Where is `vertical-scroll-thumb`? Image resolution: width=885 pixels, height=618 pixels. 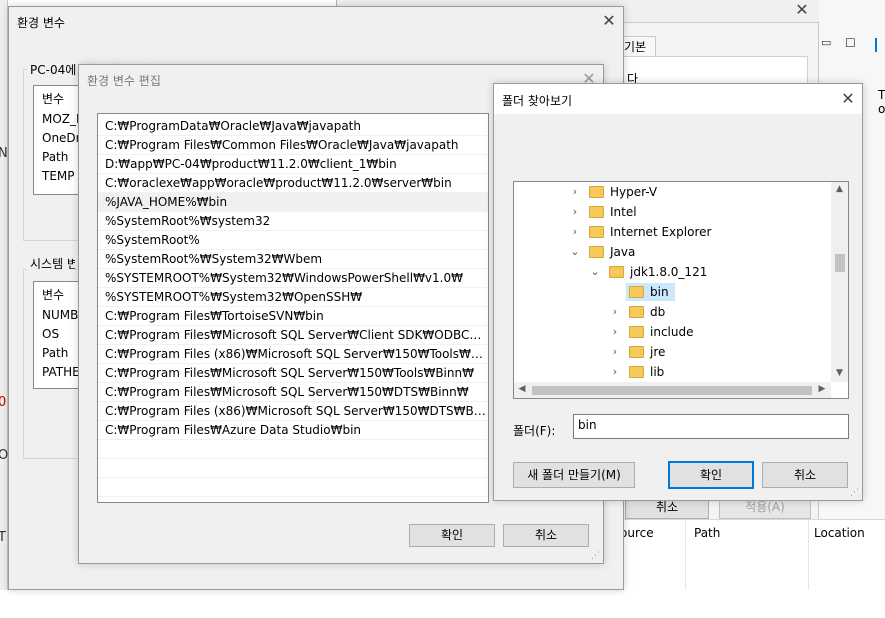
vertical-scroll-thumb is located at coordinates (840, 263).